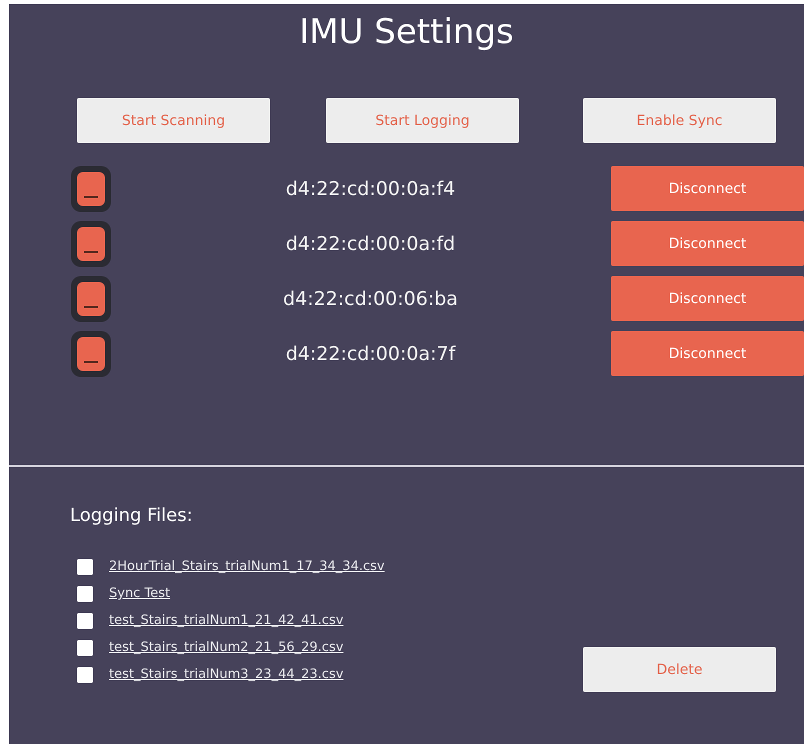 This screenshot has width=804, height=744. Describe the element at coordinates (226, 674) in the screenshot. I see `file-link: test_Stairs_trialNum3_23_44_23.csv` at that location.